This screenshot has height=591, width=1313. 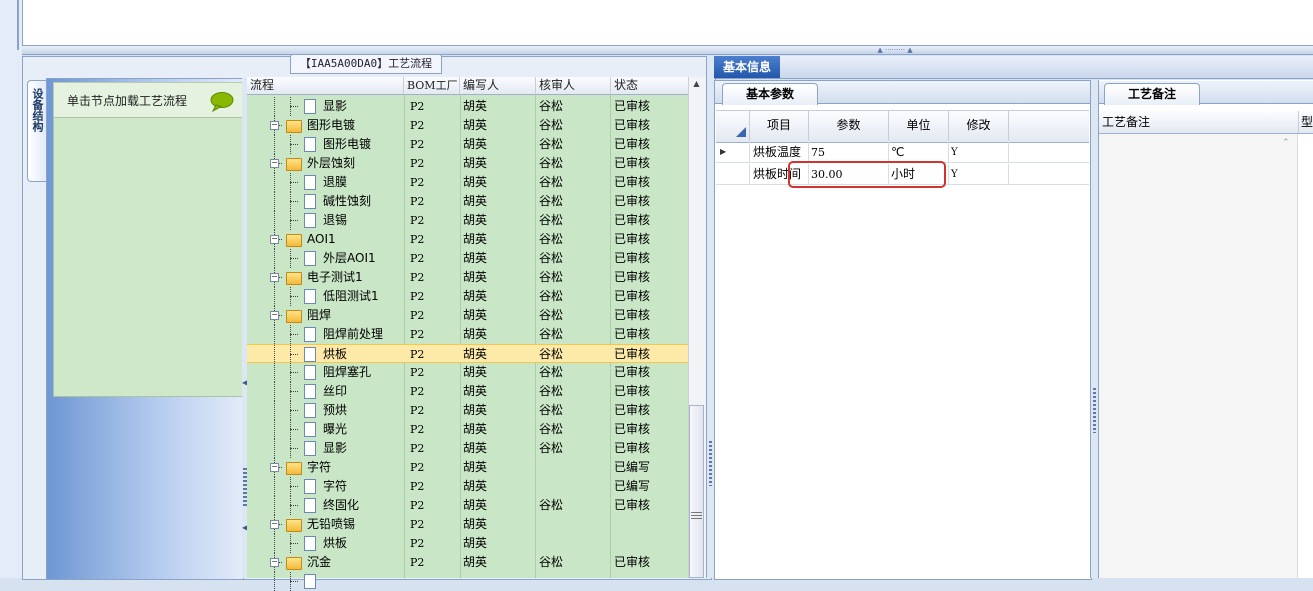 What do you see at coordinates (696, 491) in the screenshot?
I see `tree-scrollbar-thumb` at bounding box center [696, 491].